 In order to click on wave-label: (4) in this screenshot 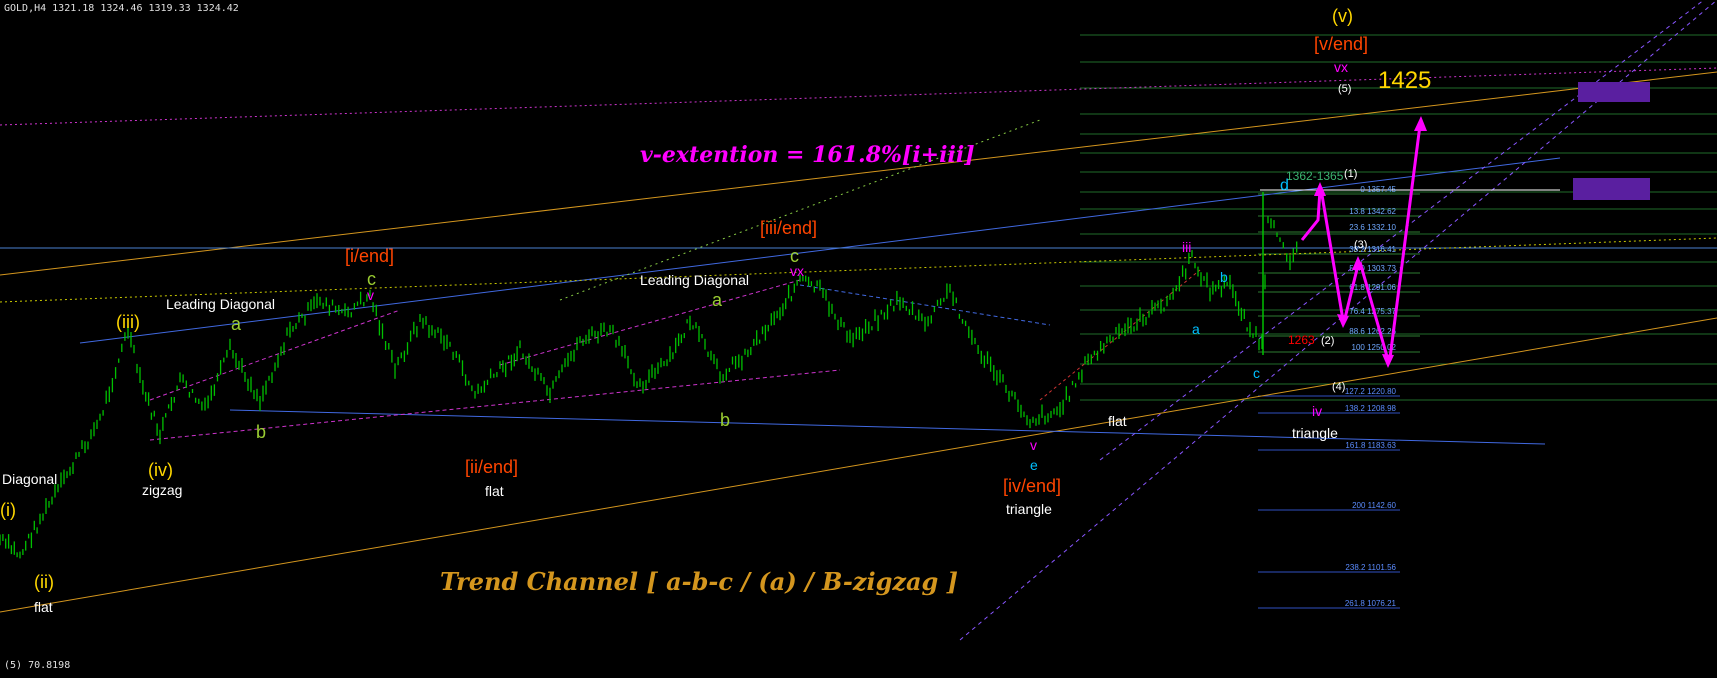, I will do `click(1338, 387)`.